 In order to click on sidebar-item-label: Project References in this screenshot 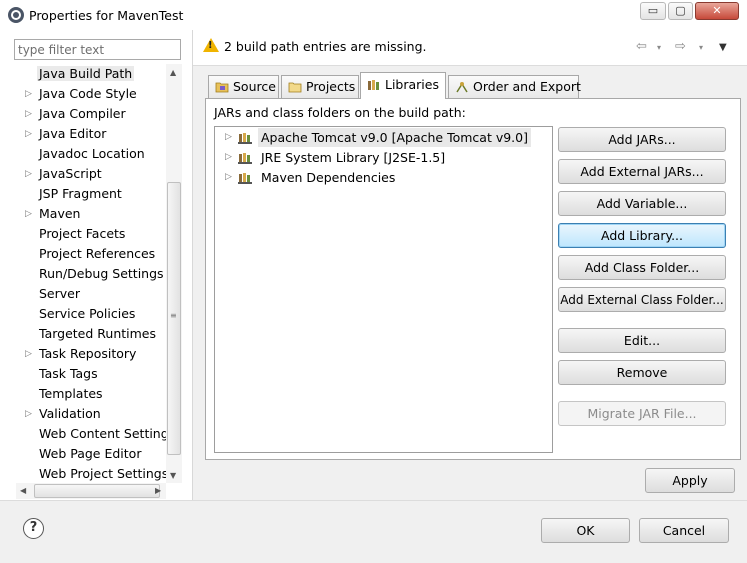, I will do `click(97, 253)`.